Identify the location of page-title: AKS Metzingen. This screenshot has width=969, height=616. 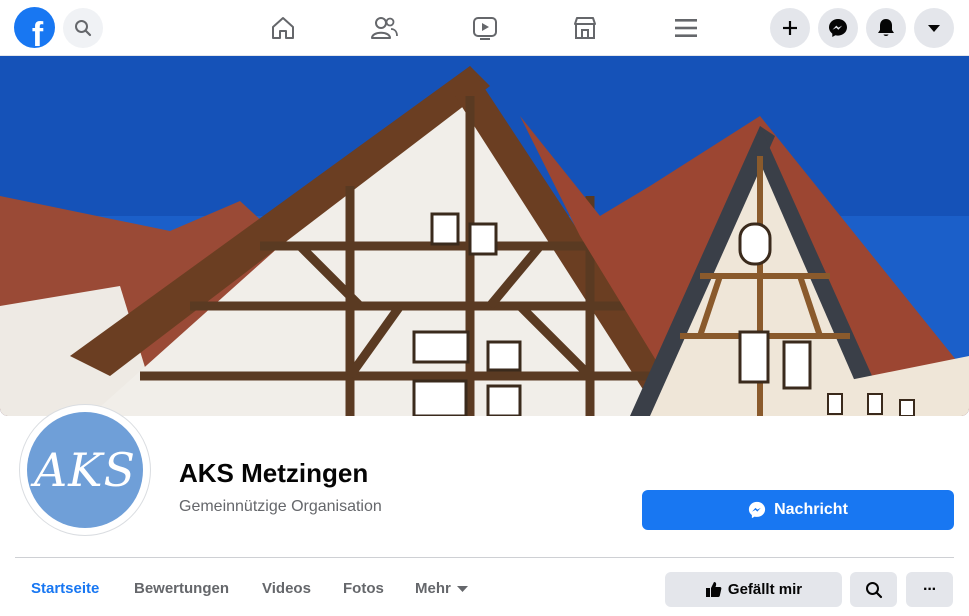
(274, 473).